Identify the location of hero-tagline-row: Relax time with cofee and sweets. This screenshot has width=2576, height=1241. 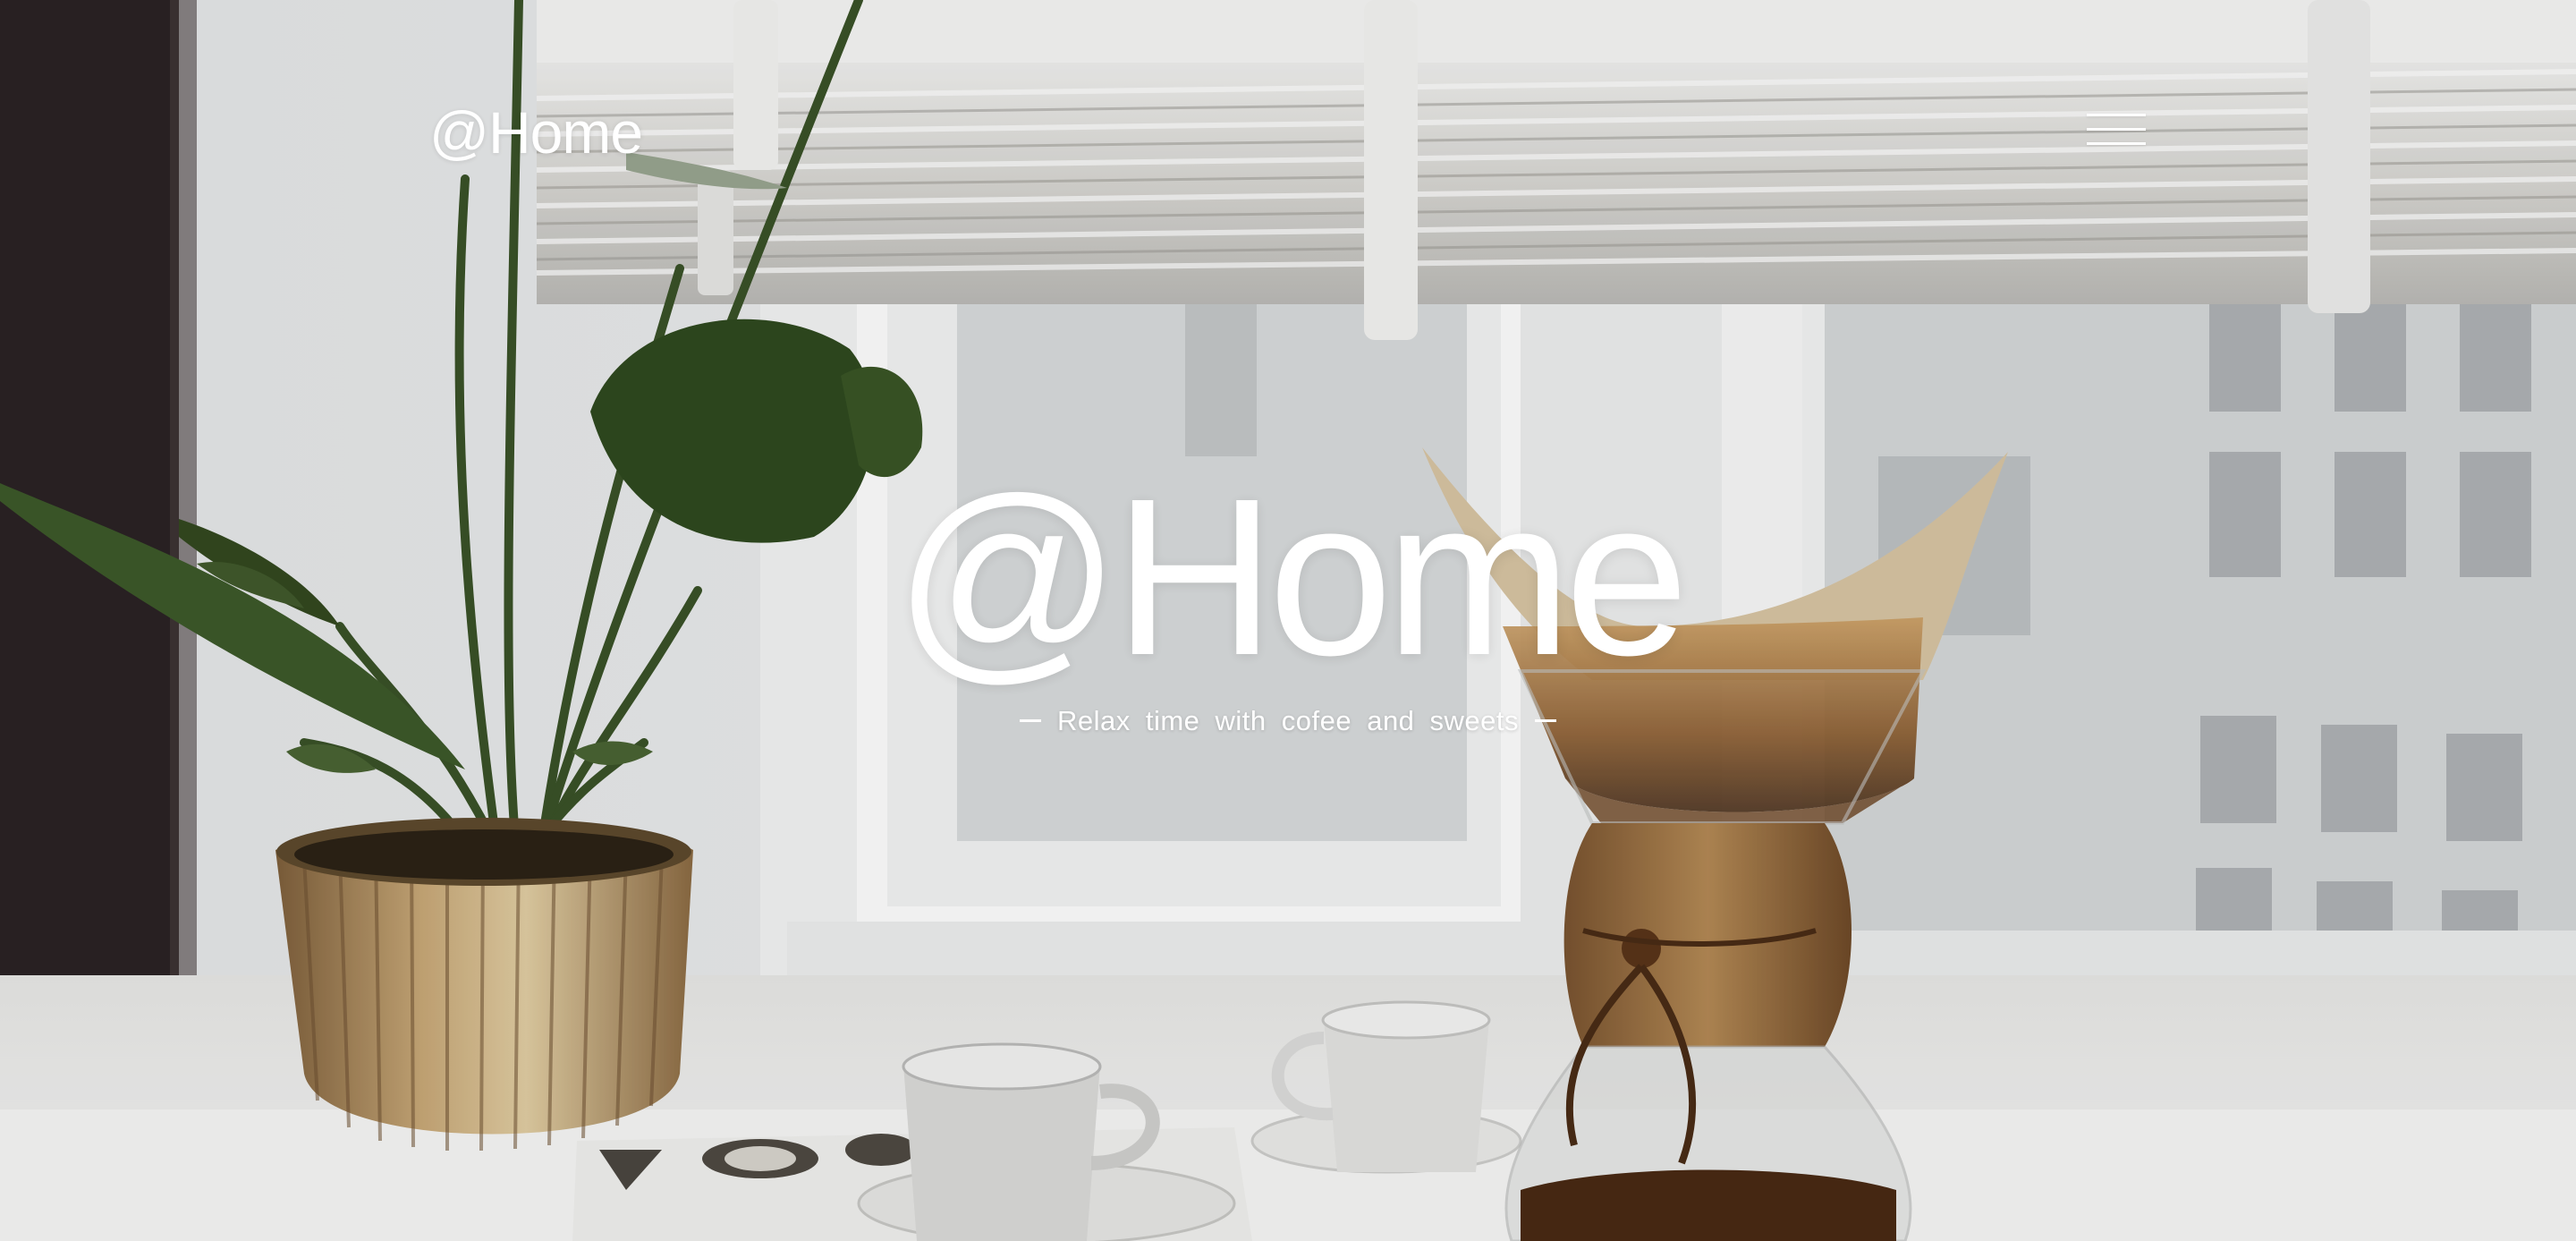
(1288, 721).